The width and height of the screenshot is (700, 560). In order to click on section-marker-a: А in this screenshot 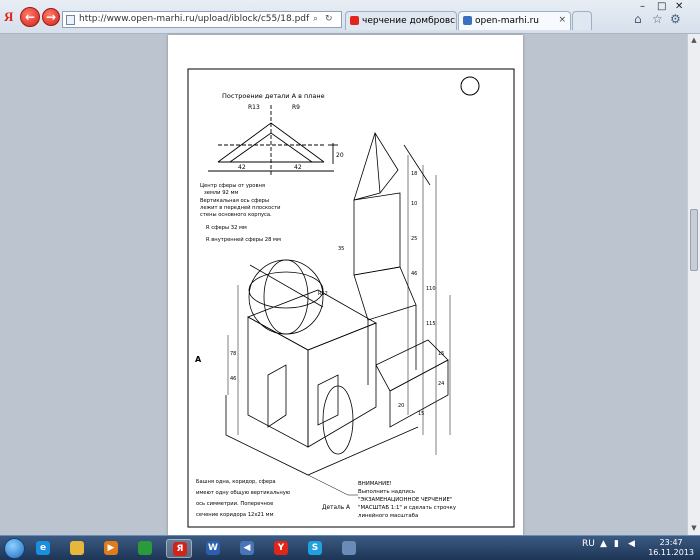, I will do `click(198, 359)`.